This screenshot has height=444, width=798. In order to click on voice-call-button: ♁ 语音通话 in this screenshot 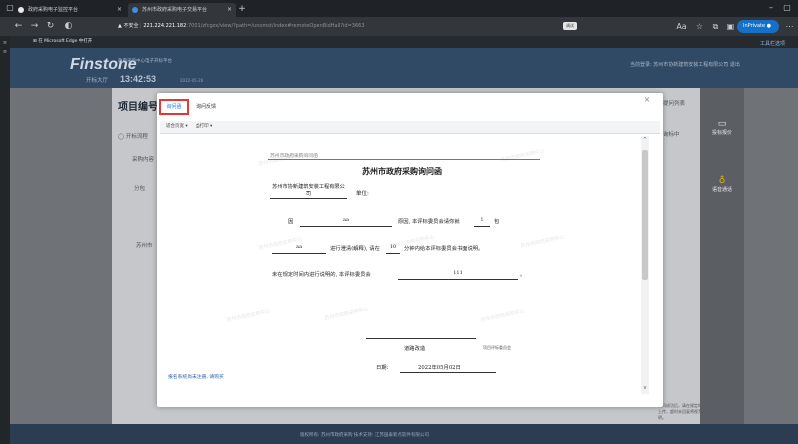, I will do `click(722, 184)`.